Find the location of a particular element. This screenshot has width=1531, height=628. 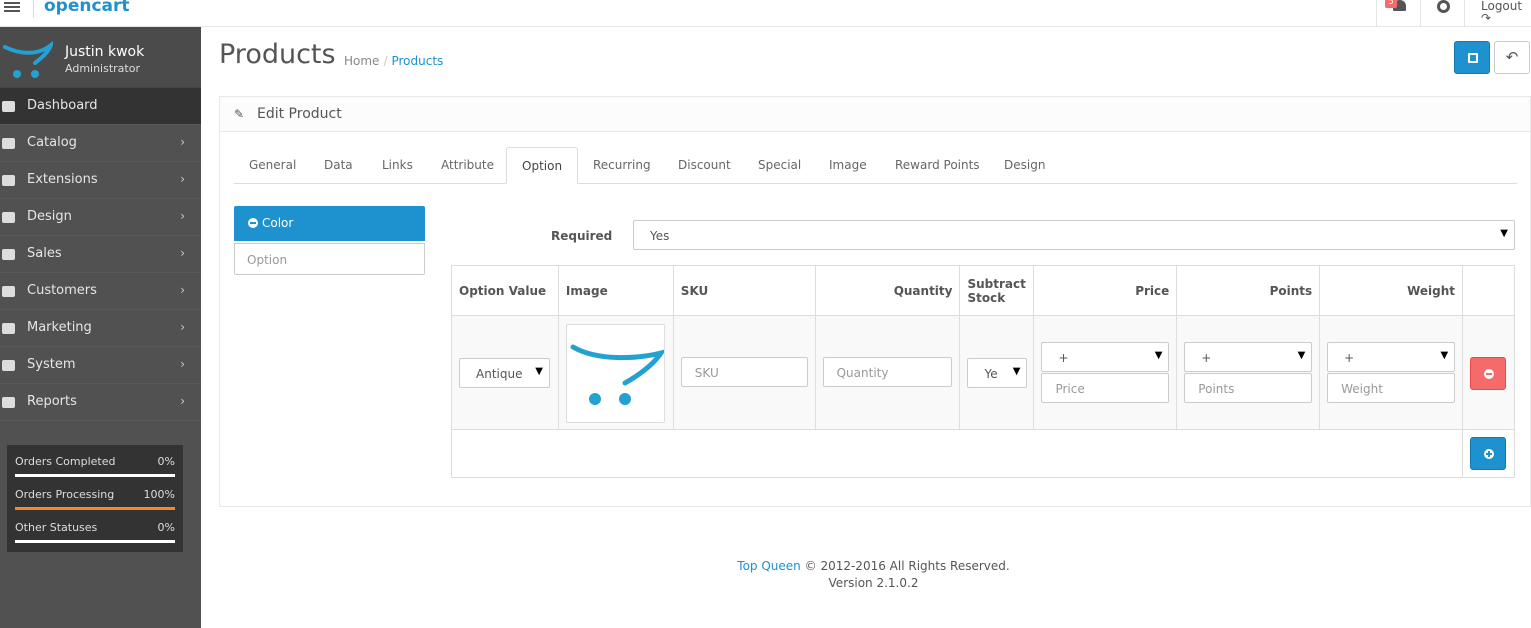

tab-discount: Discount is located at coordinates (704, 165).